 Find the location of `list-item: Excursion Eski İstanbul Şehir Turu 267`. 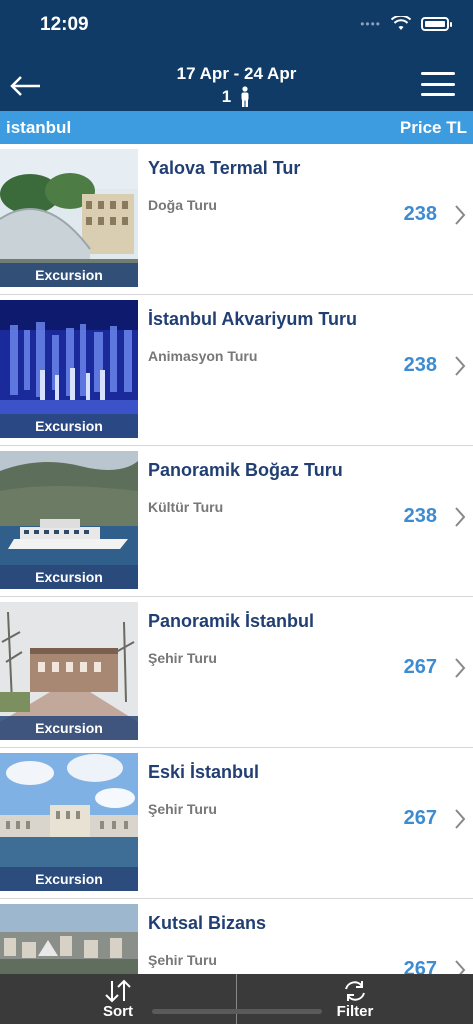

list-item: Excursion Eski İstanbul Şehir Turu 267 is located at coordinates (236, 823).